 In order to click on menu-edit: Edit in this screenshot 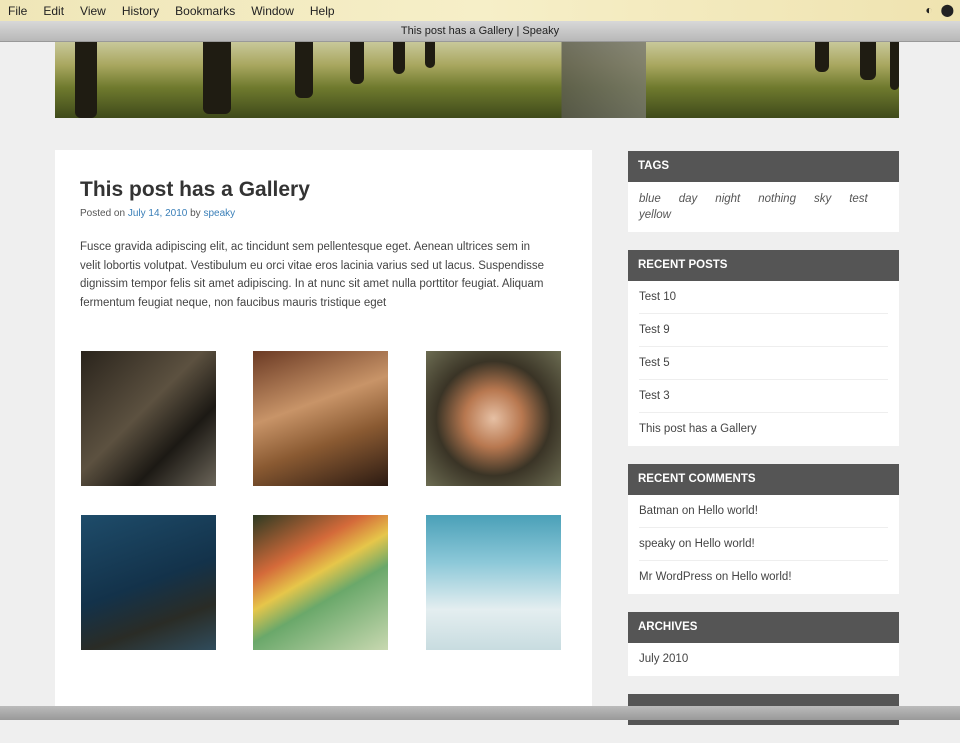, I will do `click(53, 11)`.